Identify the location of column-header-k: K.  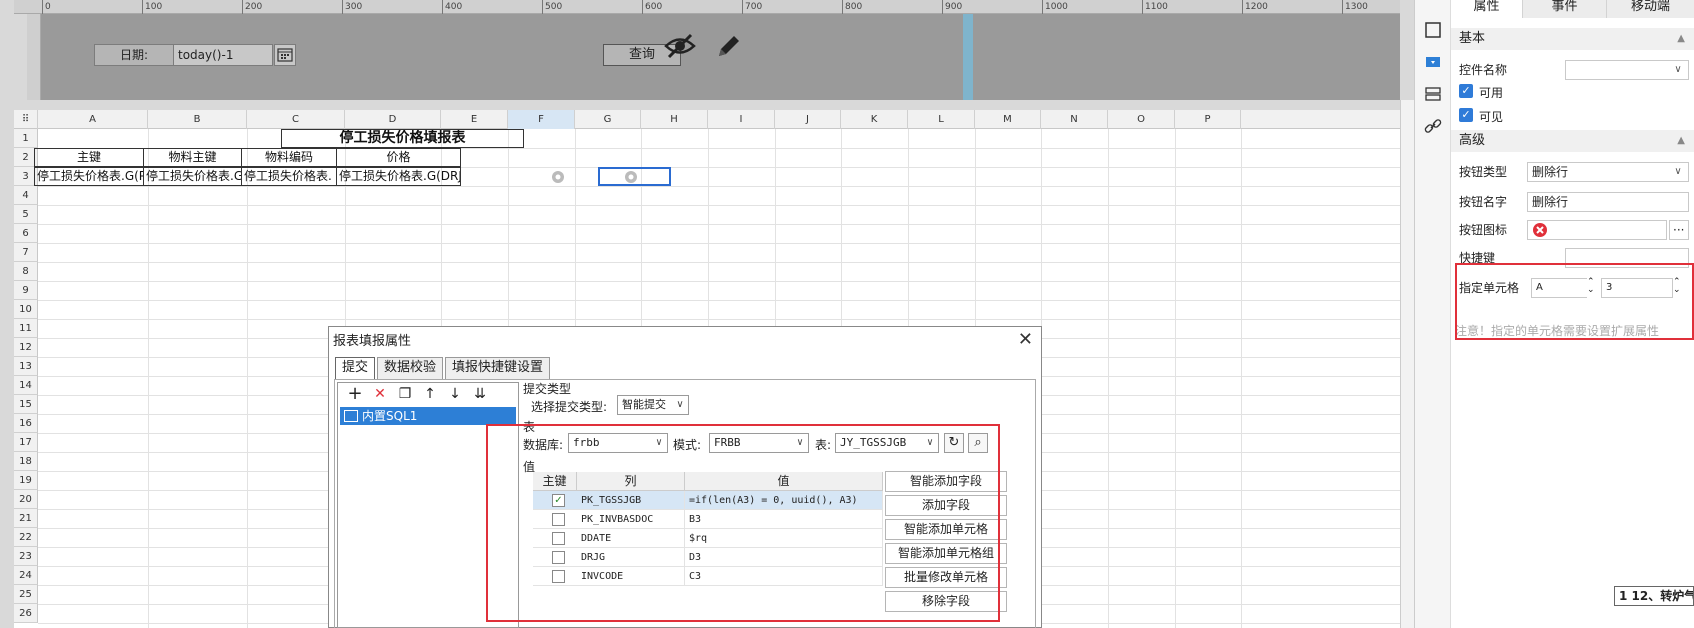
(874, 119).